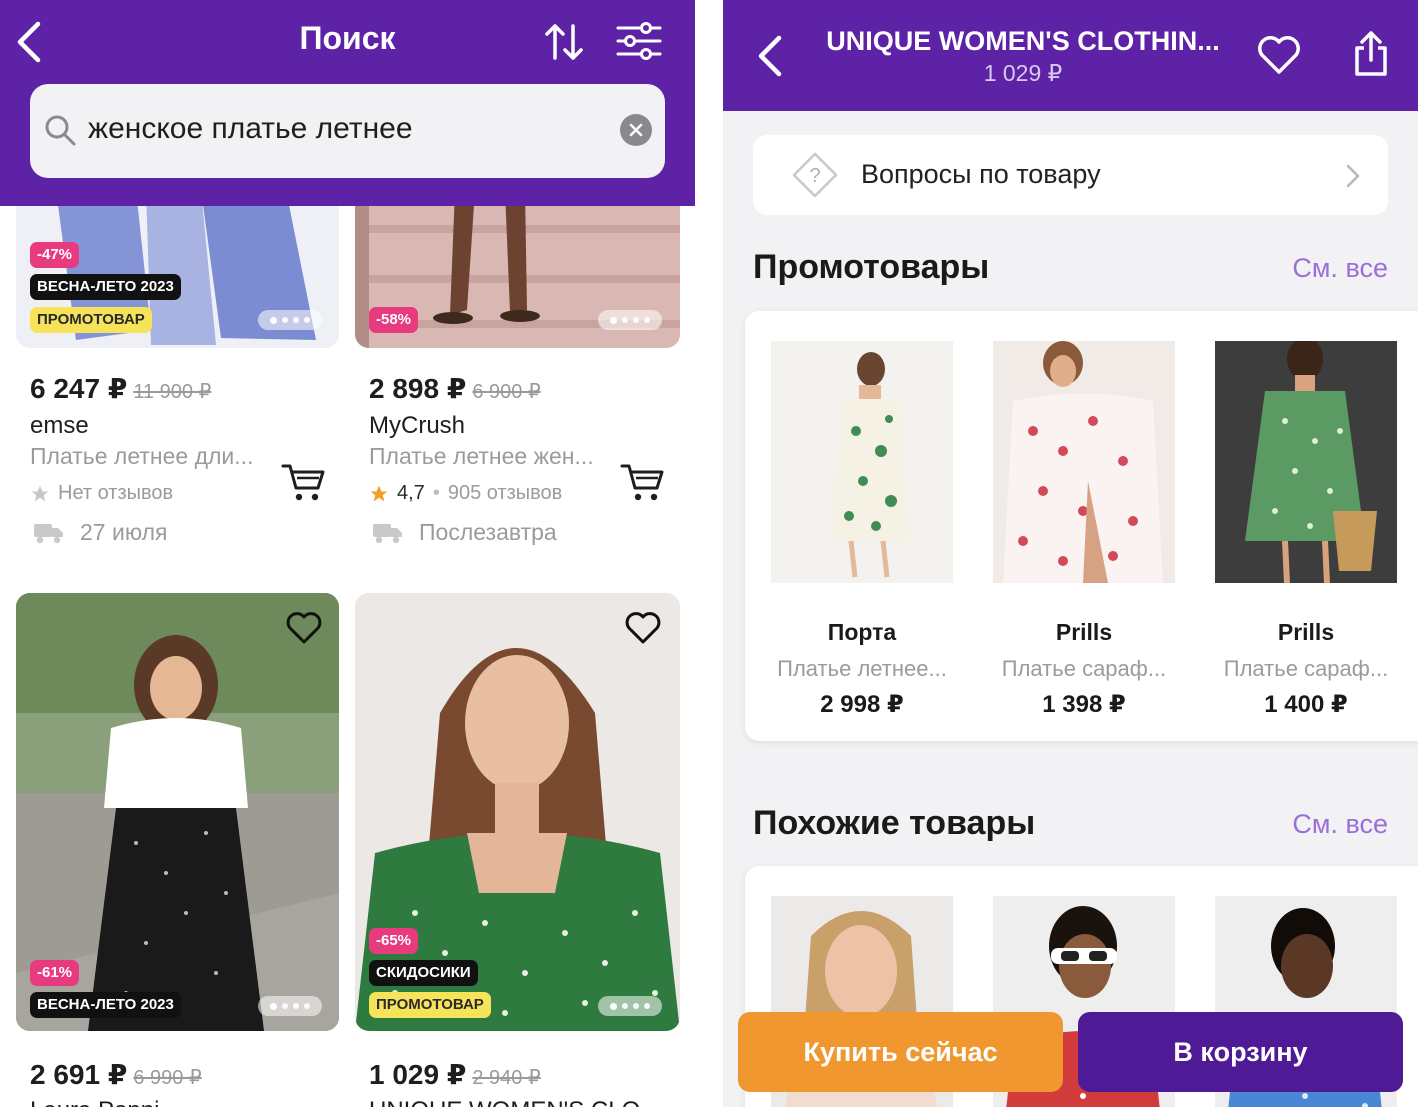  What do you see at coordinates (506, 392) in the screenshot?
I see `old-price: 6 900 ₽` at bounding box center [506, 392].